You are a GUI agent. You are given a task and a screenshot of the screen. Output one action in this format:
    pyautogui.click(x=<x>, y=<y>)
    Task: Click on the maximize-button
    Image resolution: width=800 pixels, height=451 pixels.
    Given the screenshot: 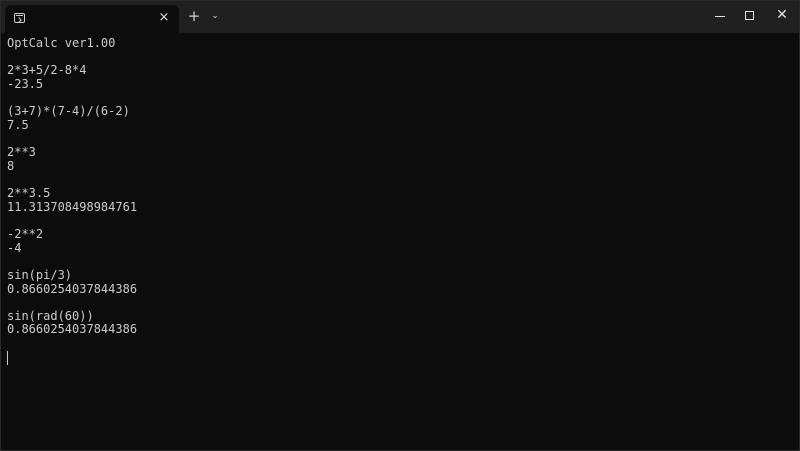 What is the action you would take?
    pyautogui.click(x=750, y=16)
    